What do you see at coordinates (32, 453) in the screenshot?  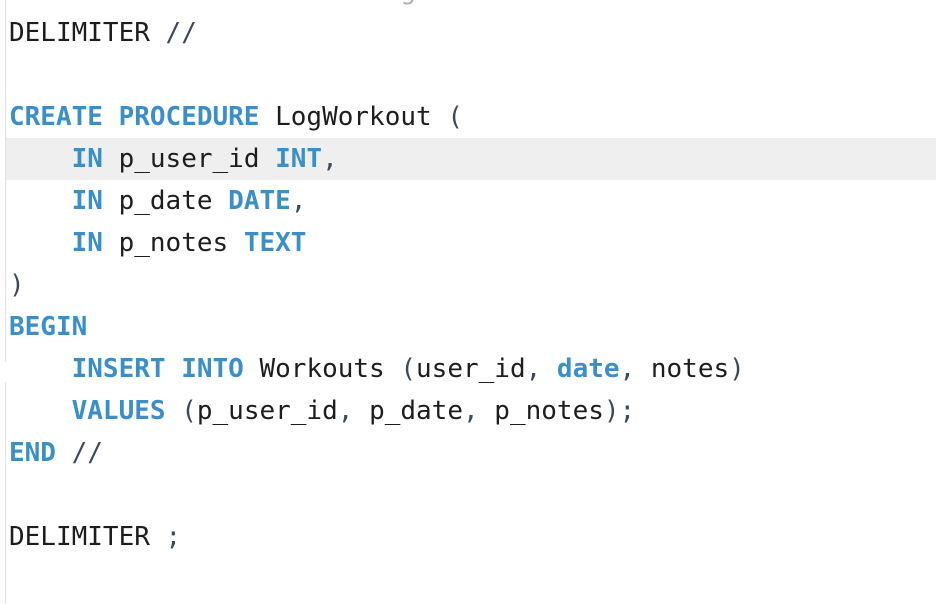 I see `keyword-token: END` at bounding box center [32, 453].